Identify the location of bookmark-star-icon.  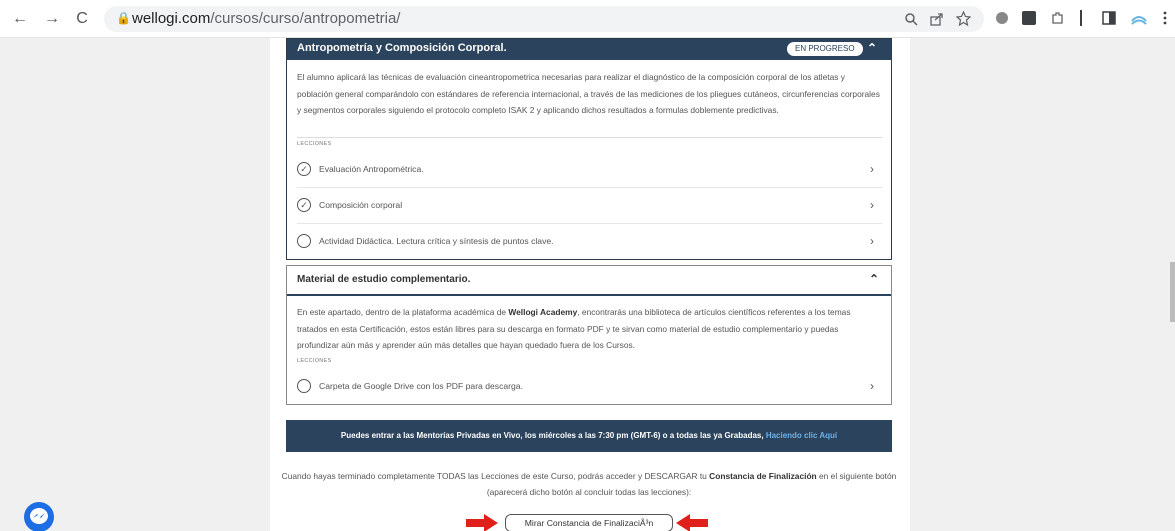
(963, 18).